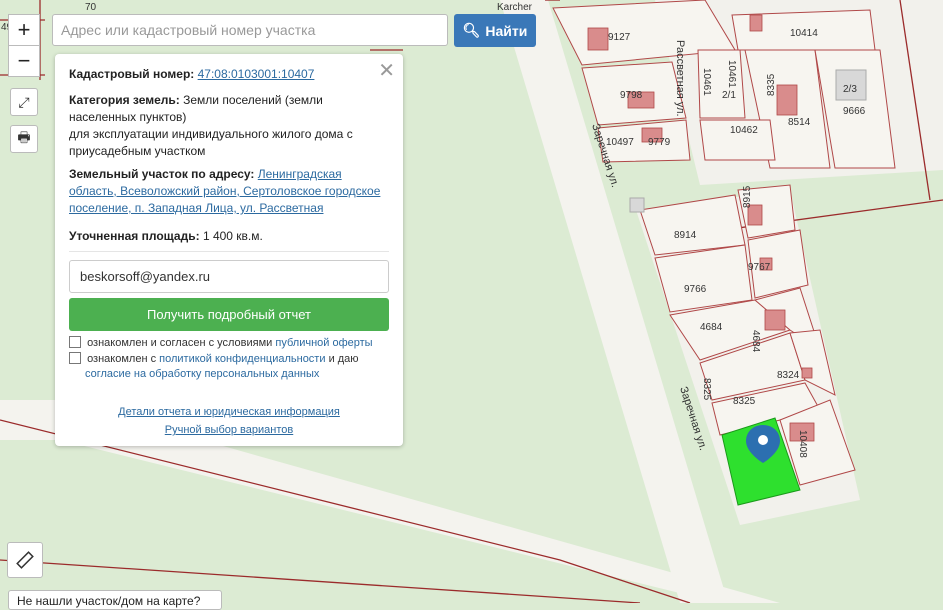 The height and width of the screenshot is (610, 943). Describe the element at coordinates (850, 89) in the screenshot. I see `parcel-number: 2/3` at that location.